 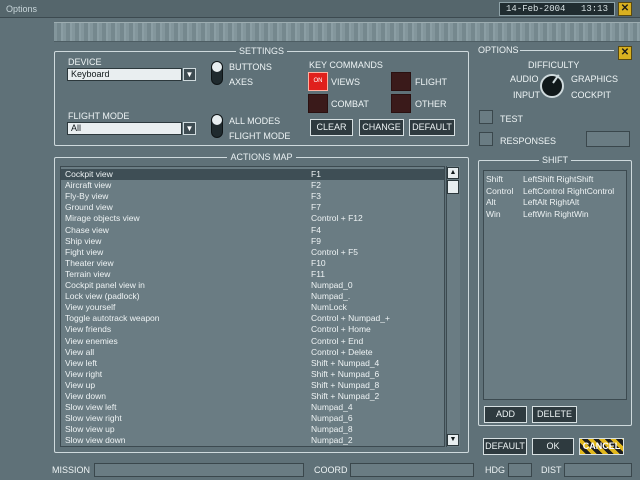 I want to click on action-key: F3, so click(x=316, y=196).